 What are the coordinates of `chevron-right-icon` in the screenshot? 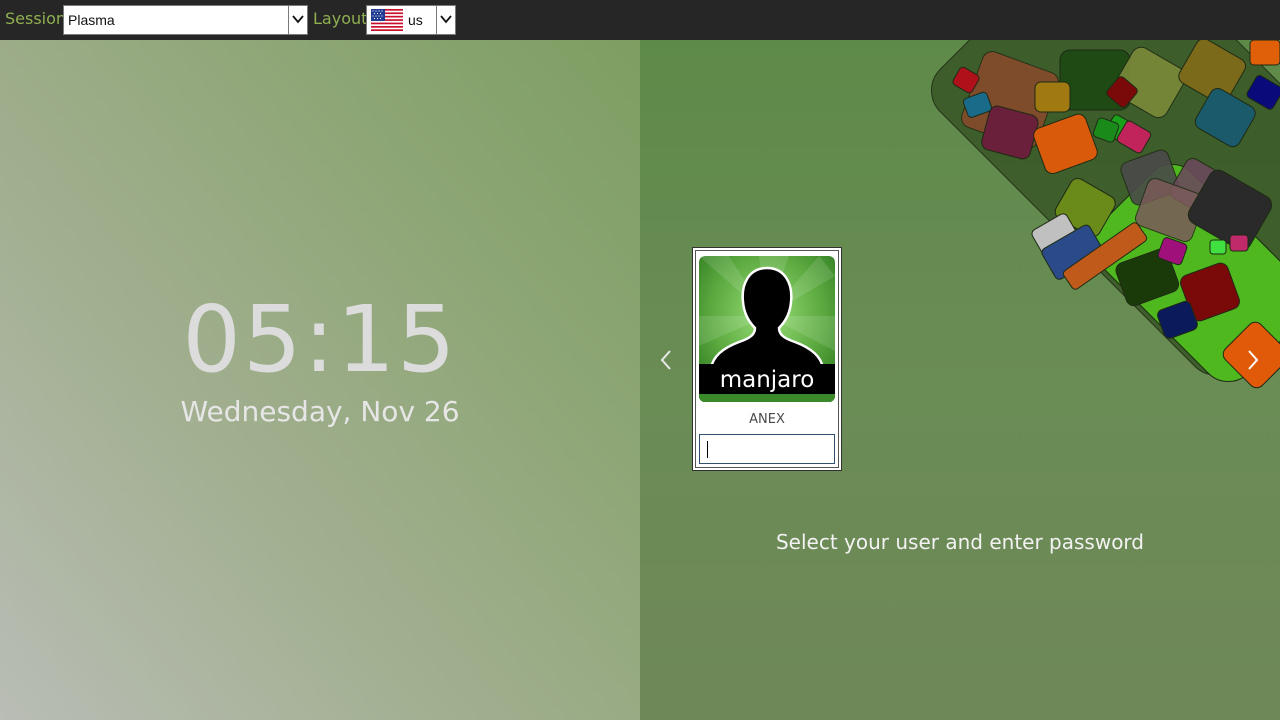 It's located at (1253, 360).